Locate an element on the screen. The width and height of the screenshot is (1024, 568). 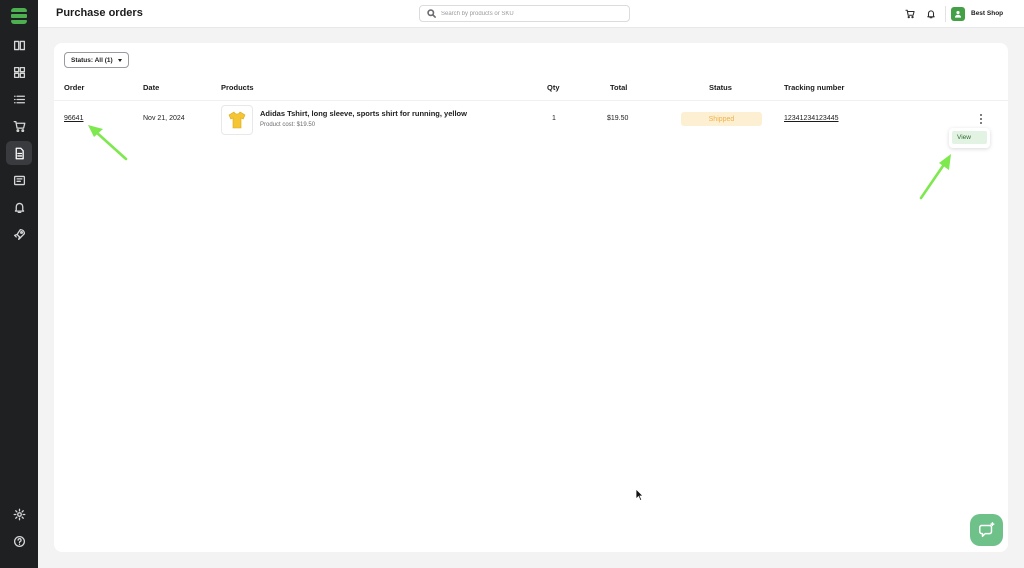
header-cart-button is located at coordinates (910, 14).